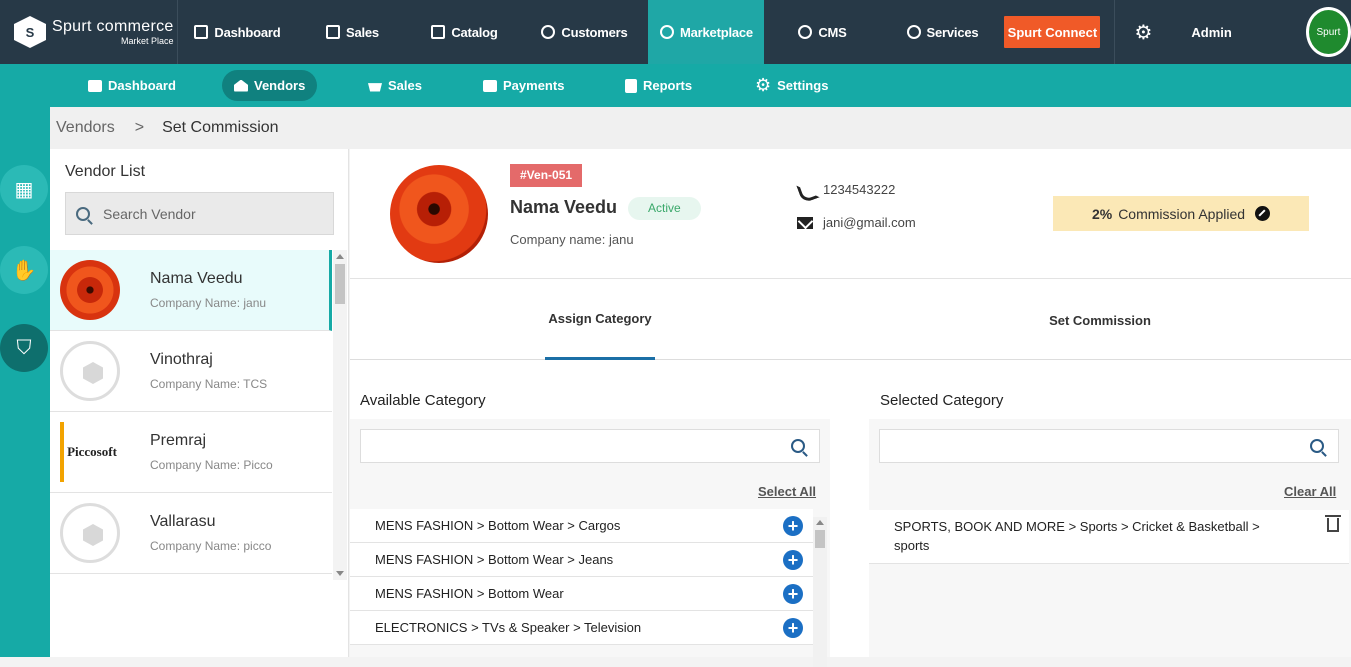 Image resolution: width=1351 pixels, height=667 pixels. Describe the element at coordinates (1100, 320) in the screenshot. I see `tab-set-commission: Set Commission` at that location.